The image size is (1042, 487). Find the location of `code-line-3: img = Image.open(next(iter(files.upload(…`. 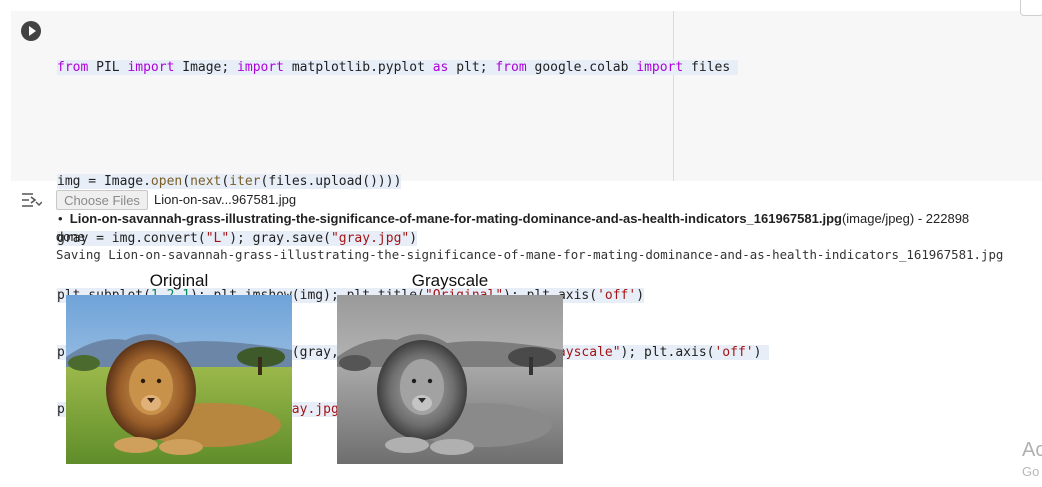

code-line-3: img = Image.open(next(iter(files.upload(… is located at coordinates (229, 181).